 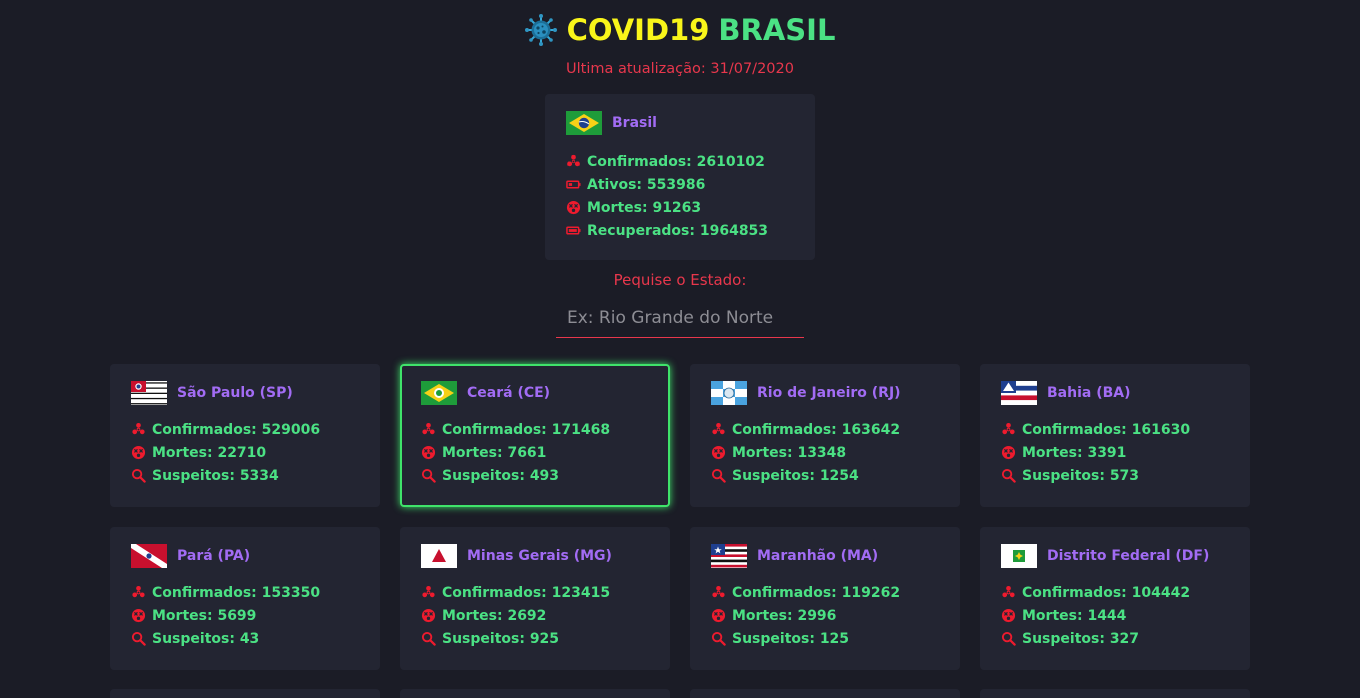 I want to click on last-update: Ultima atualização: 31/07/2020, so click(x=680, y=69).